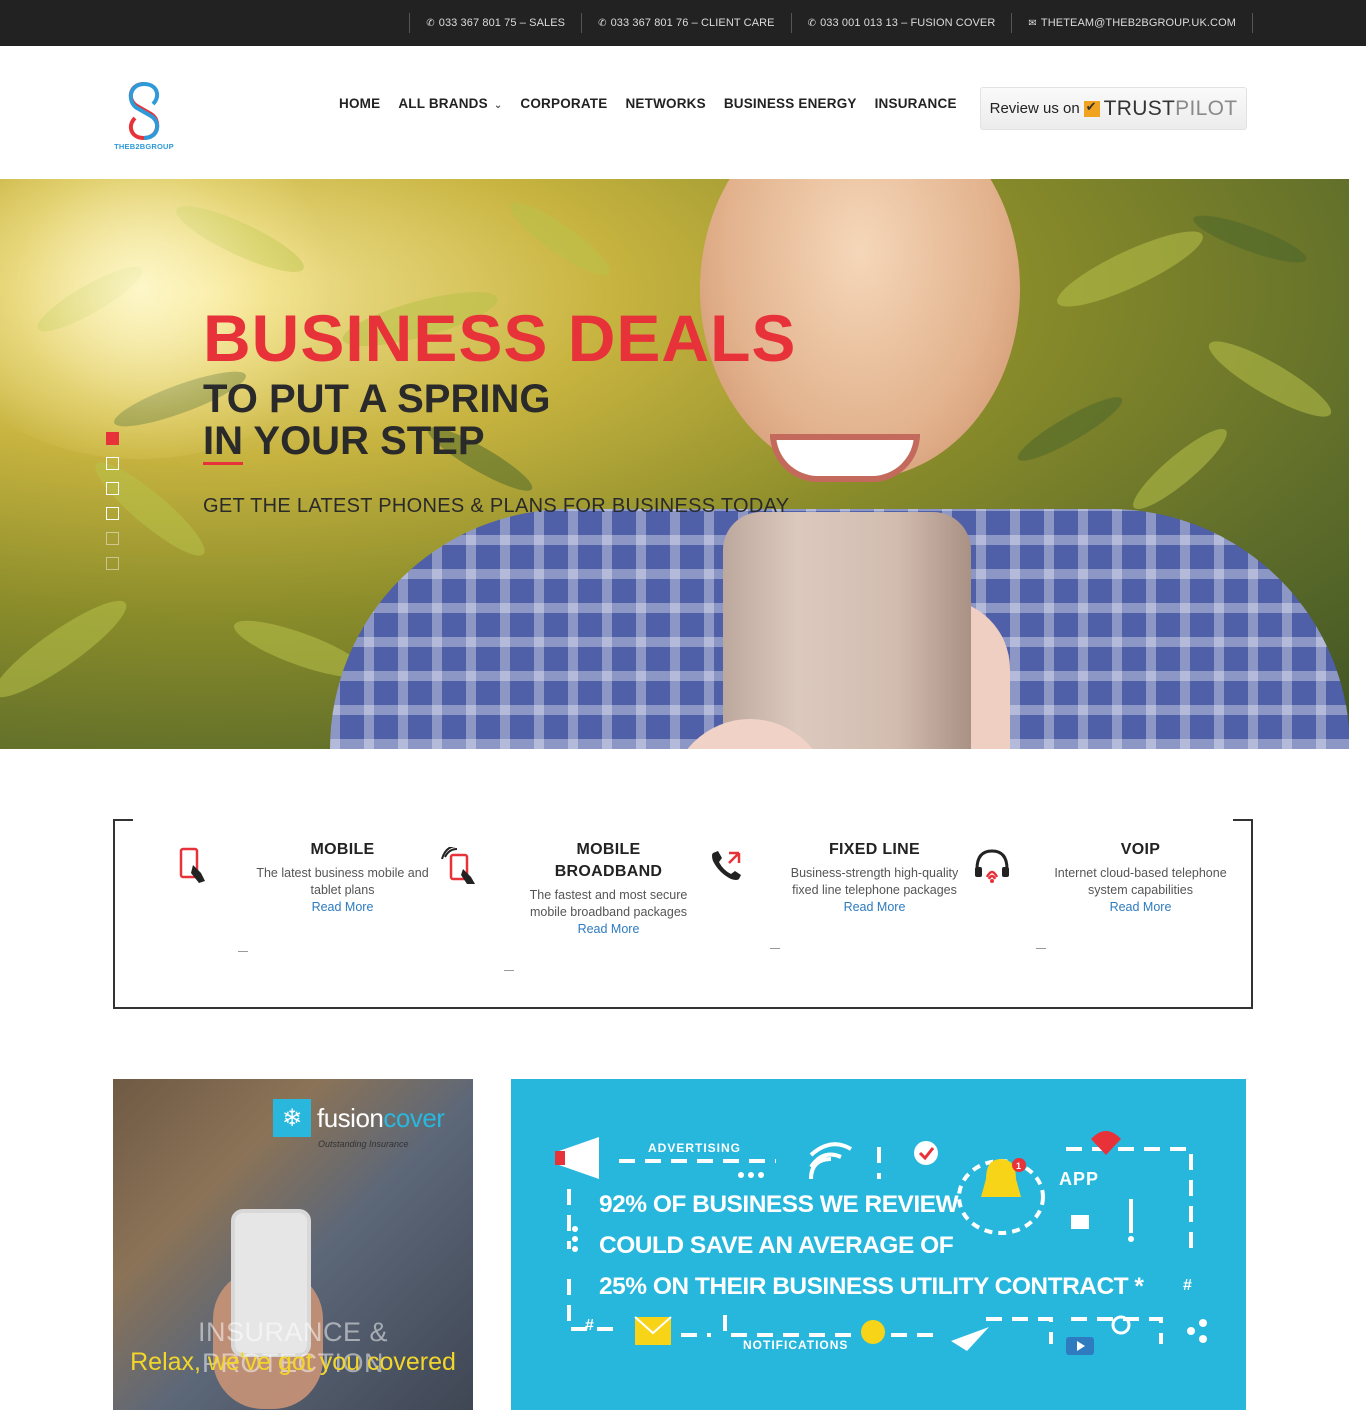  What do you see at coordinates (692, 23) in the screenshot?
I see `contact-label: 033 367 801 76 – CLIENT CARE` at bounding box center [692, 23].